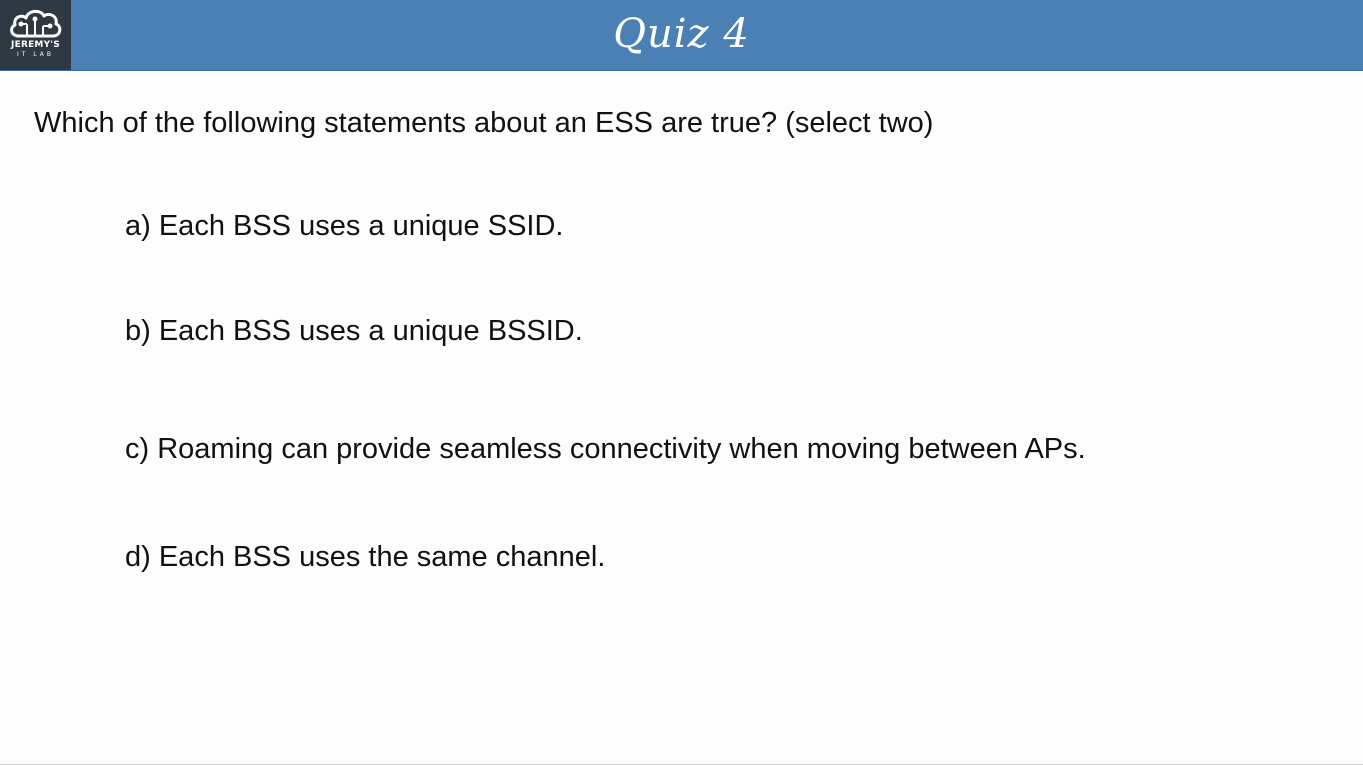 This screenshot has height=765, width=1363. What do you see at coordinates (354, 331) in the screenshot?
I see `quiz-option-b: b) Each BSS uses a unique BSSID.` at bounding box center [354, 331].